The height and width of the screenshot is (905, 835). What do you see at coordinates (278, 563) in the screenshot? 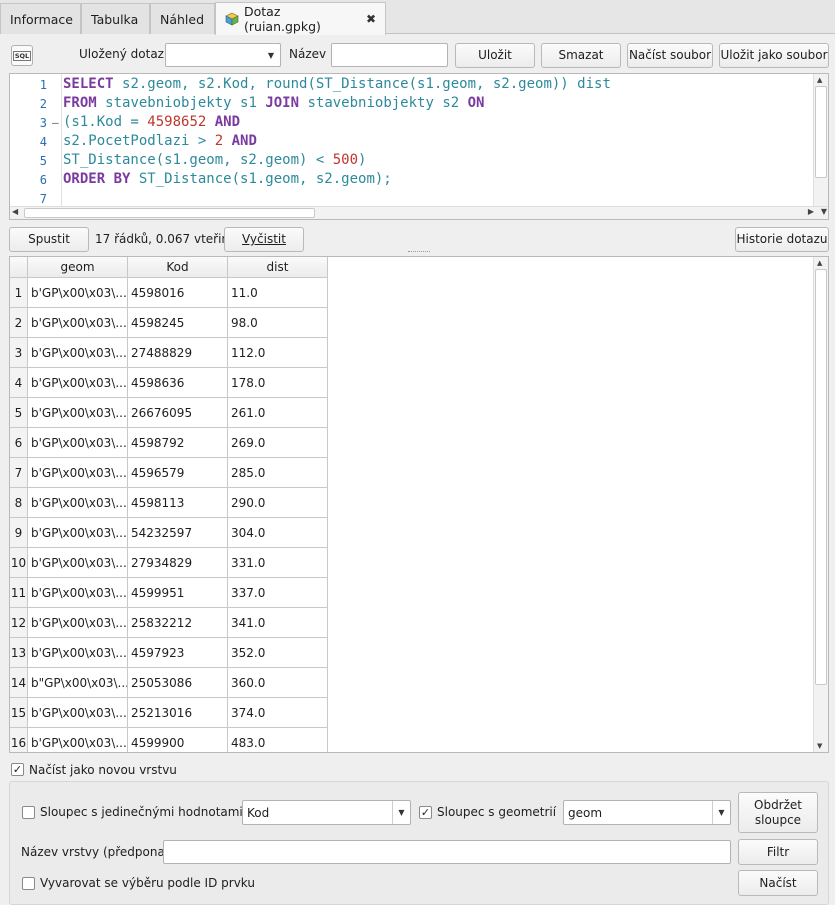
I see `cell-dist: 331.0` at bounding box center [278, 563].